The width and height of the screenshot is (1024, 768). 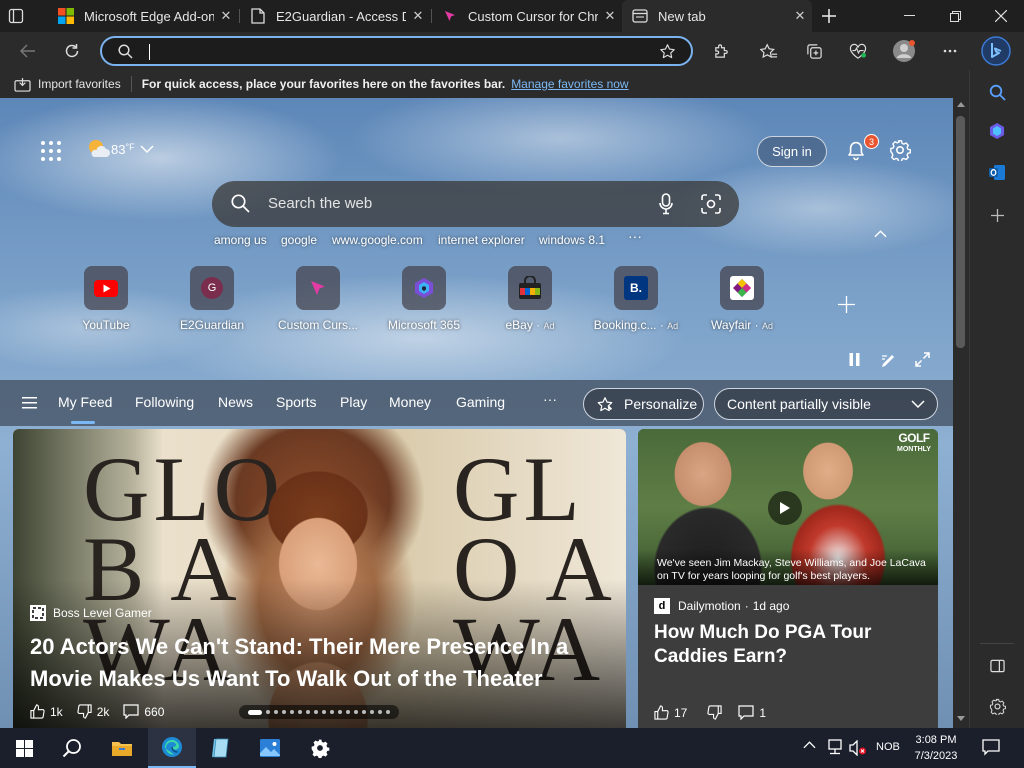 What do you see at coordinates (569, 84) in the screenshot?
I see `manage-favorites-link: Manage favorites now` at bounding box center [569, 84].